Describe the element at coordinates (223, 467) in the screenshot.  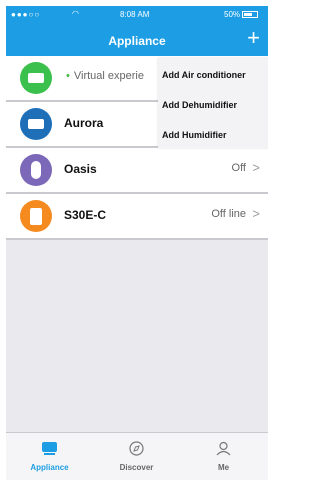
I see `tab-label: Me` at that location.